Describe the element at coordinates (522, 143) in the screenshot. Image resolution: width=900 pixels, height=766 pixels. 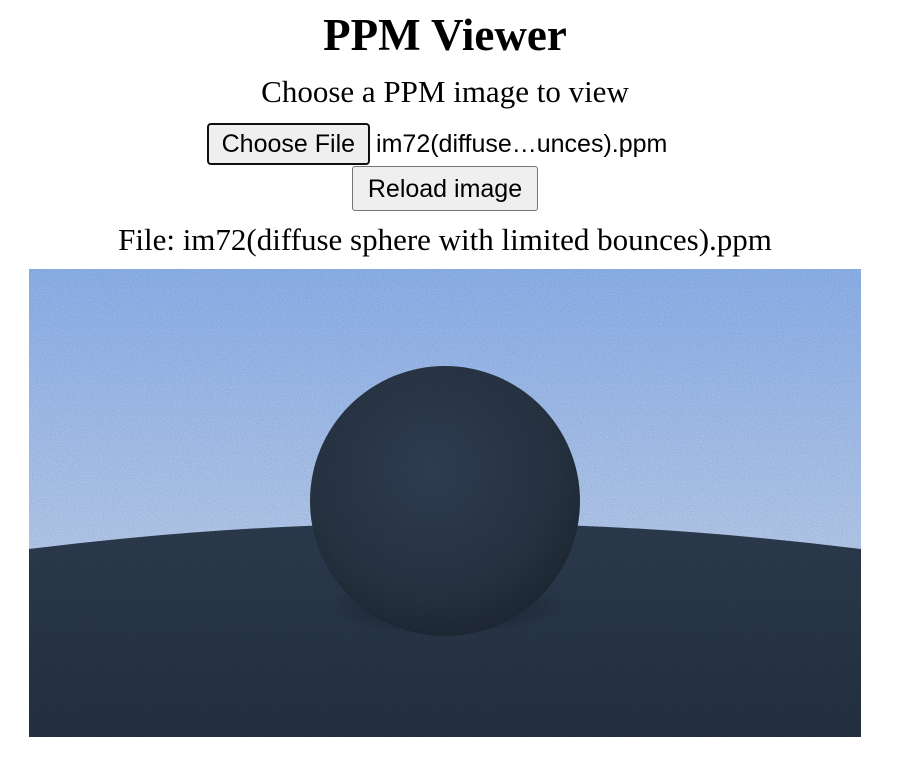
I see `selected-file-name: im72(diffuse…unces).ppm` at that location.